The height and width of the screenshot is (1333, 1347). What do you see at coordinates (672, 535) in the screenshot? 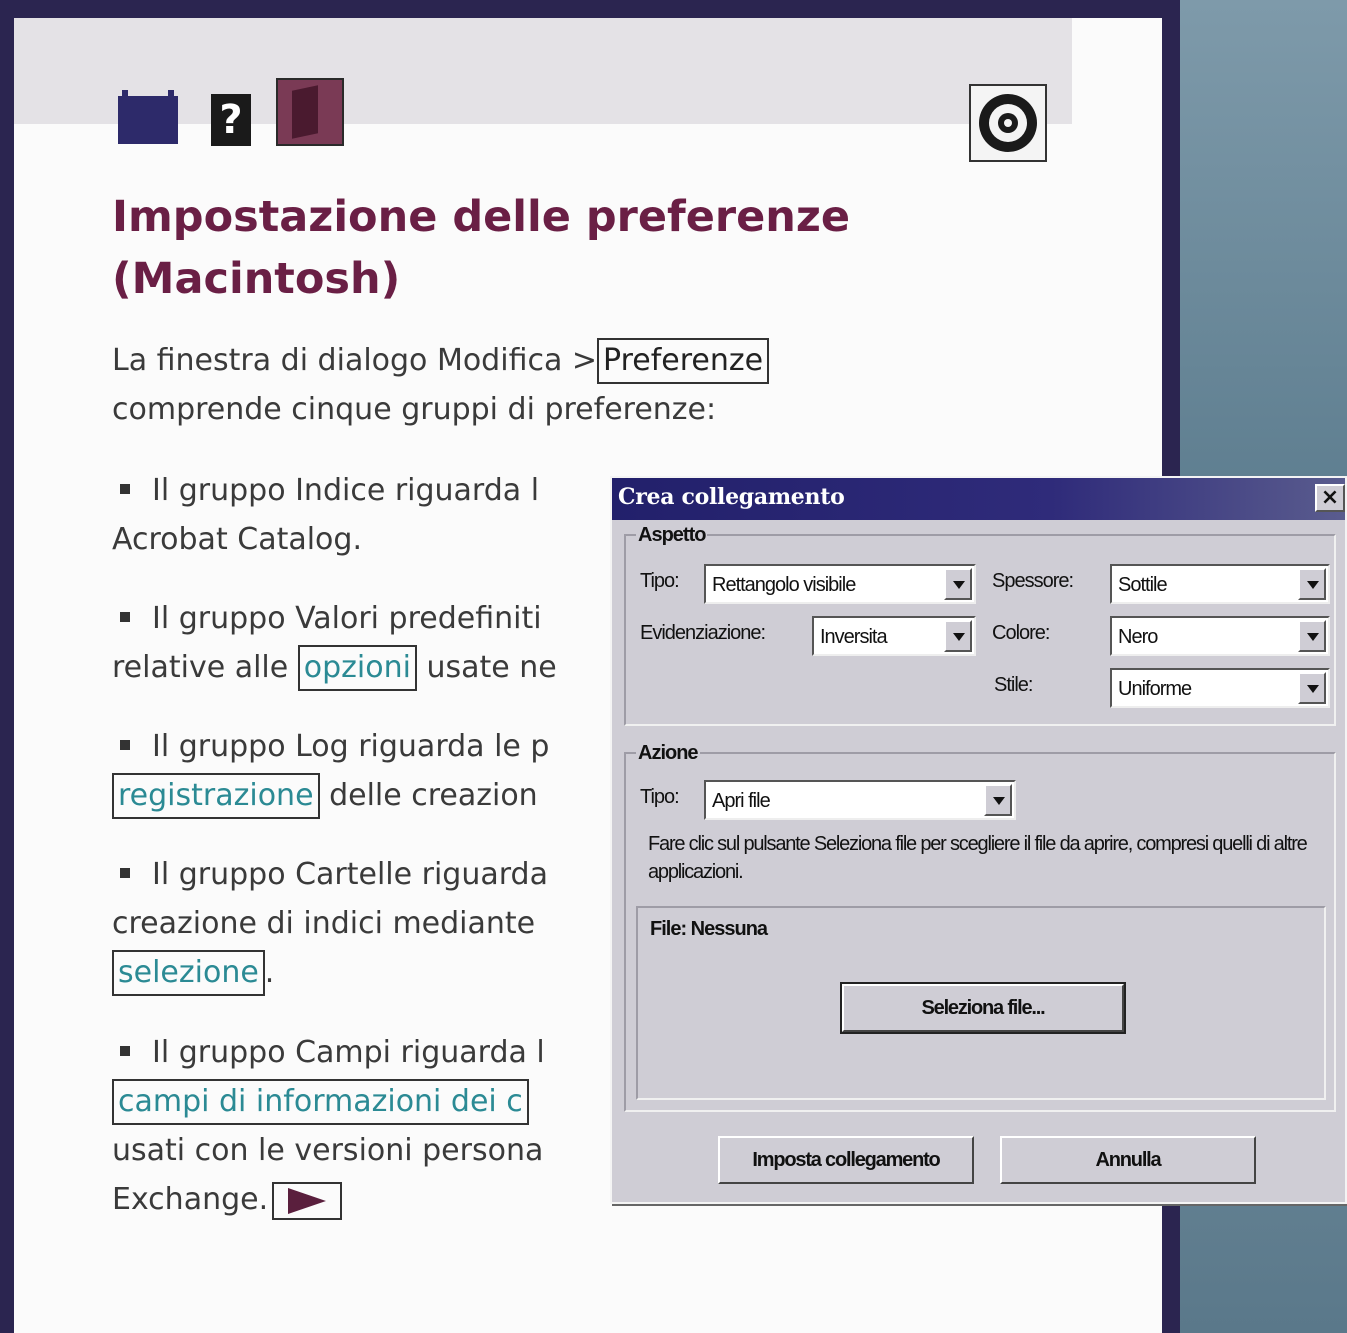
I see `aspetto-label: Aspetto` at bounding box center [672, 535].